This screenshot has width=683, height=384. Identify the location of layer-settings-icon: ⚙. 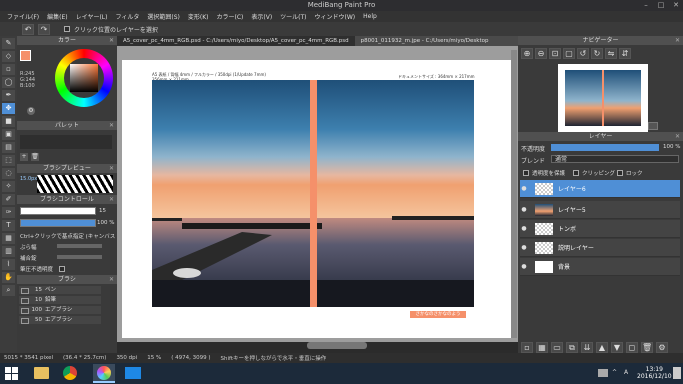
(662, 347).